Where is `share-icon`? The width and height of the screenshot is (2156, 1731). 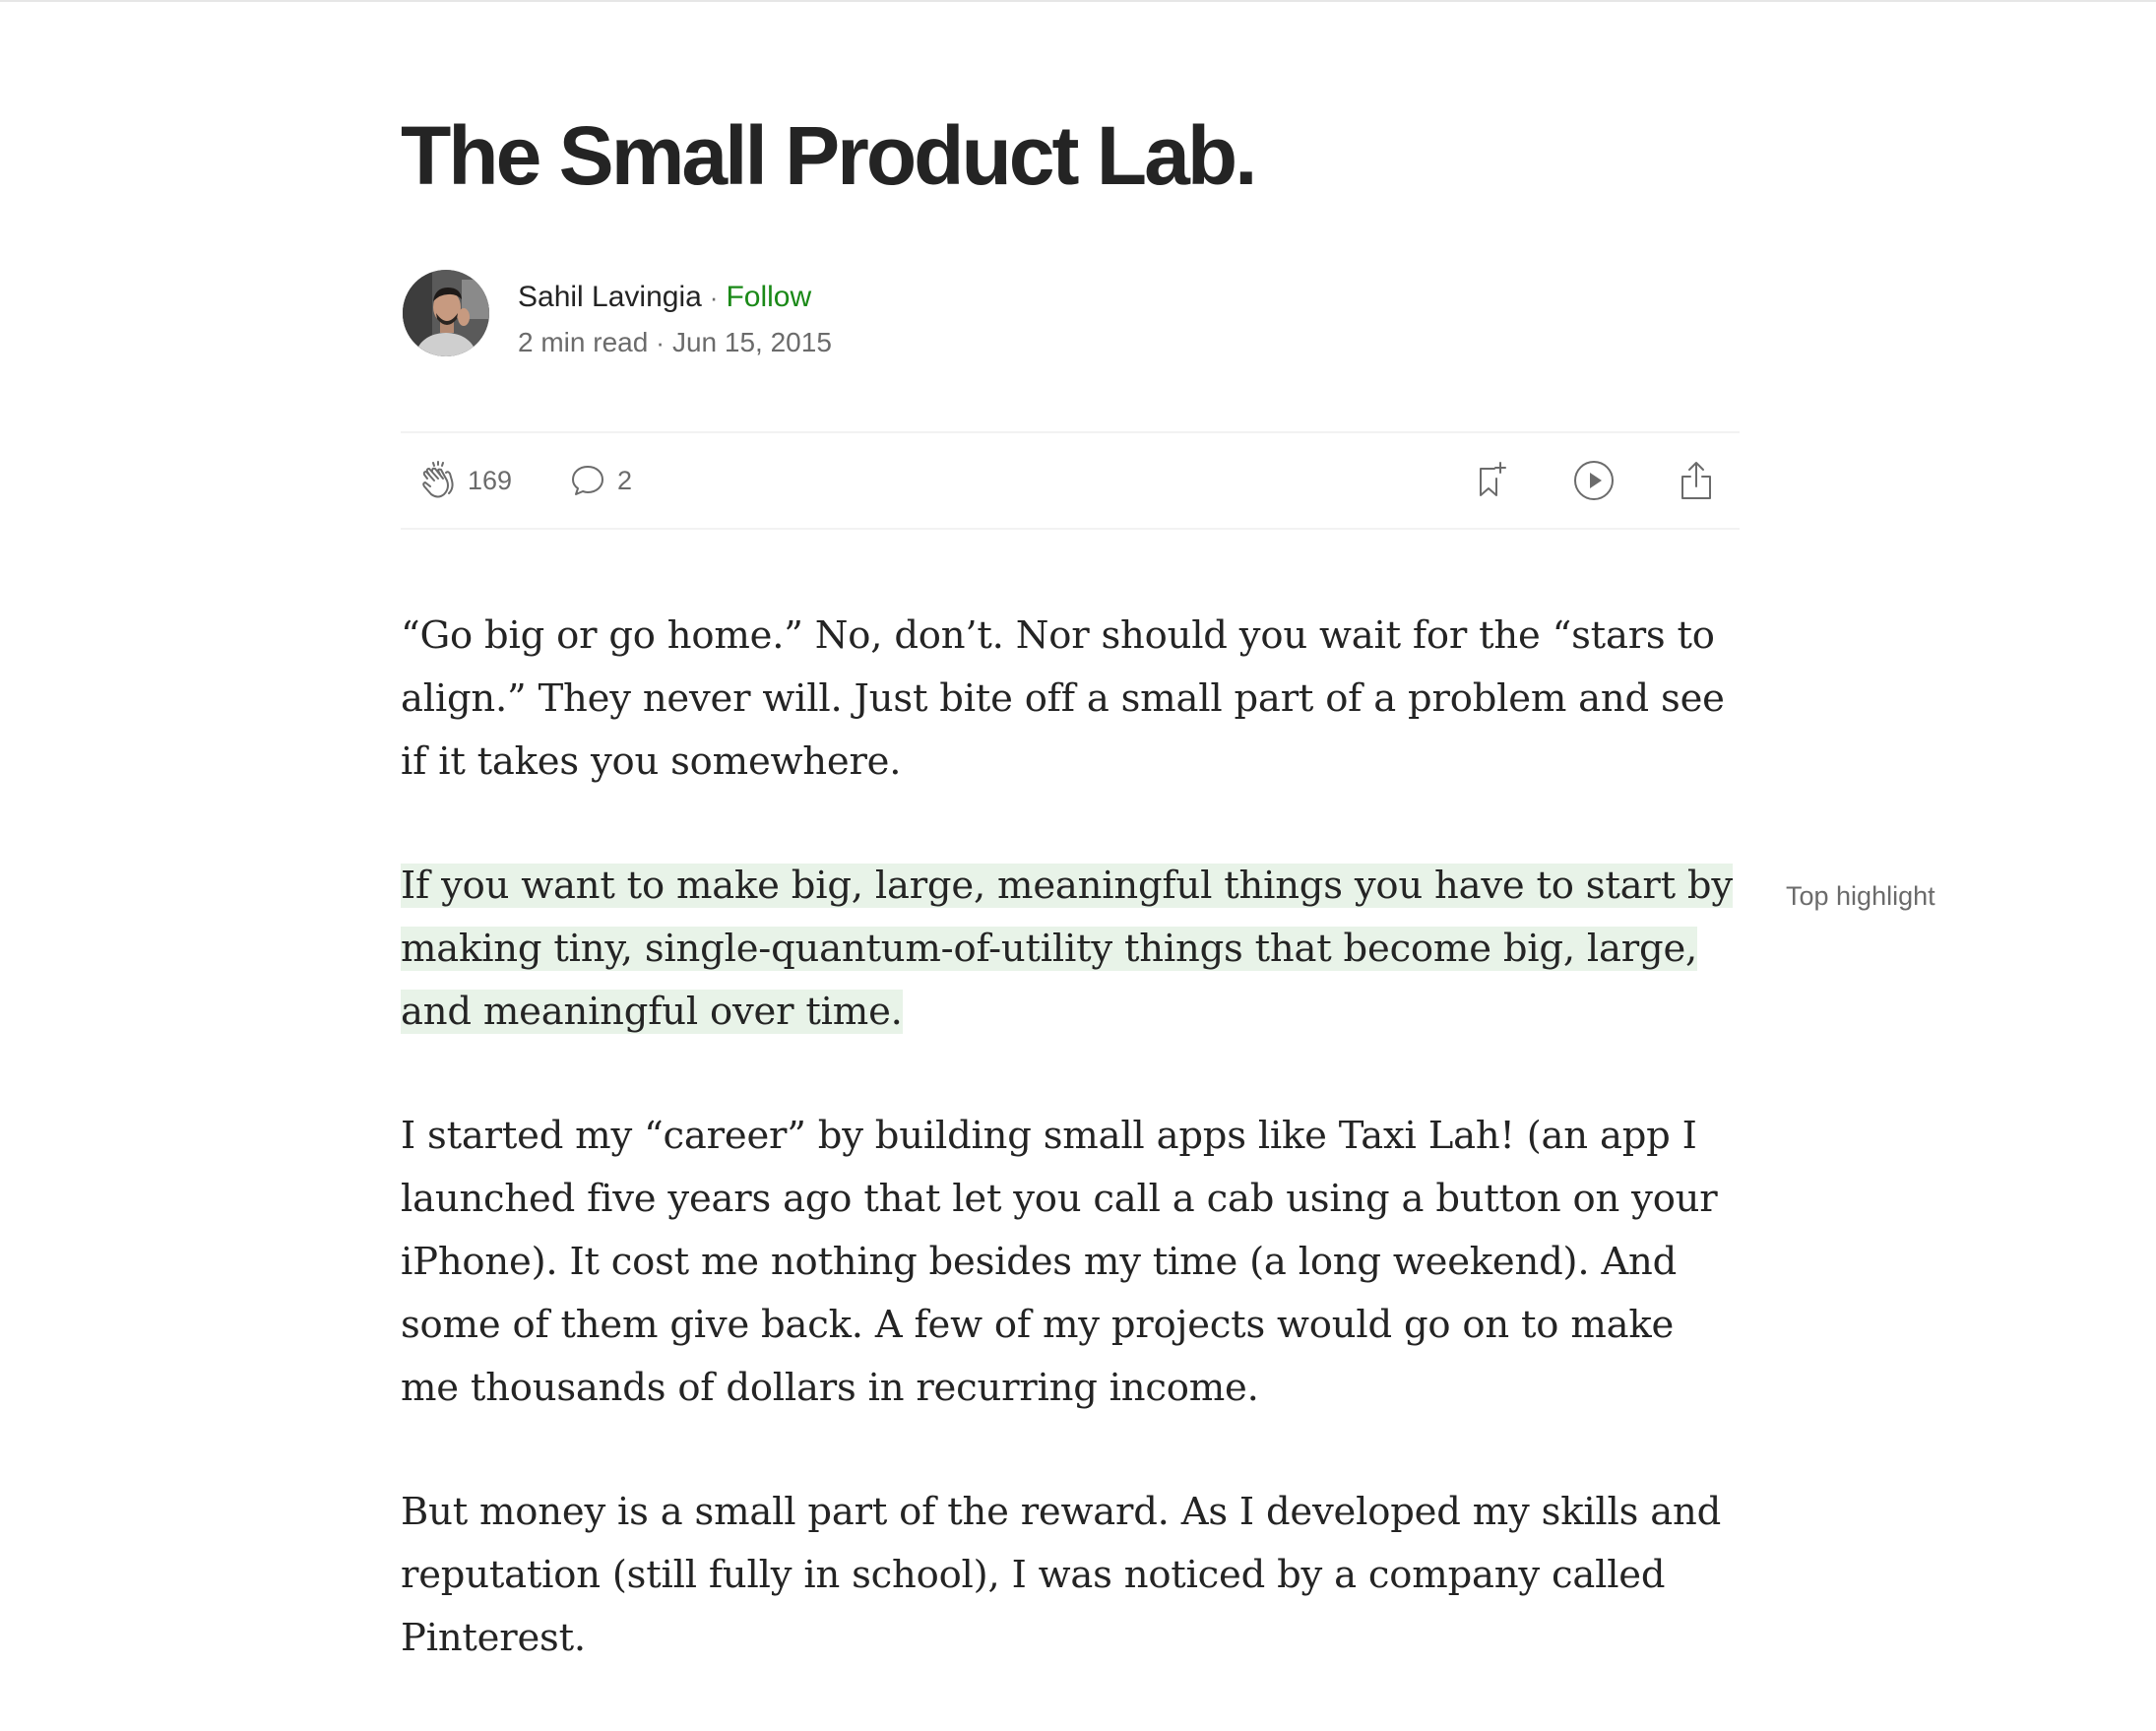 share-icon is located at coordinates (1697, 481).